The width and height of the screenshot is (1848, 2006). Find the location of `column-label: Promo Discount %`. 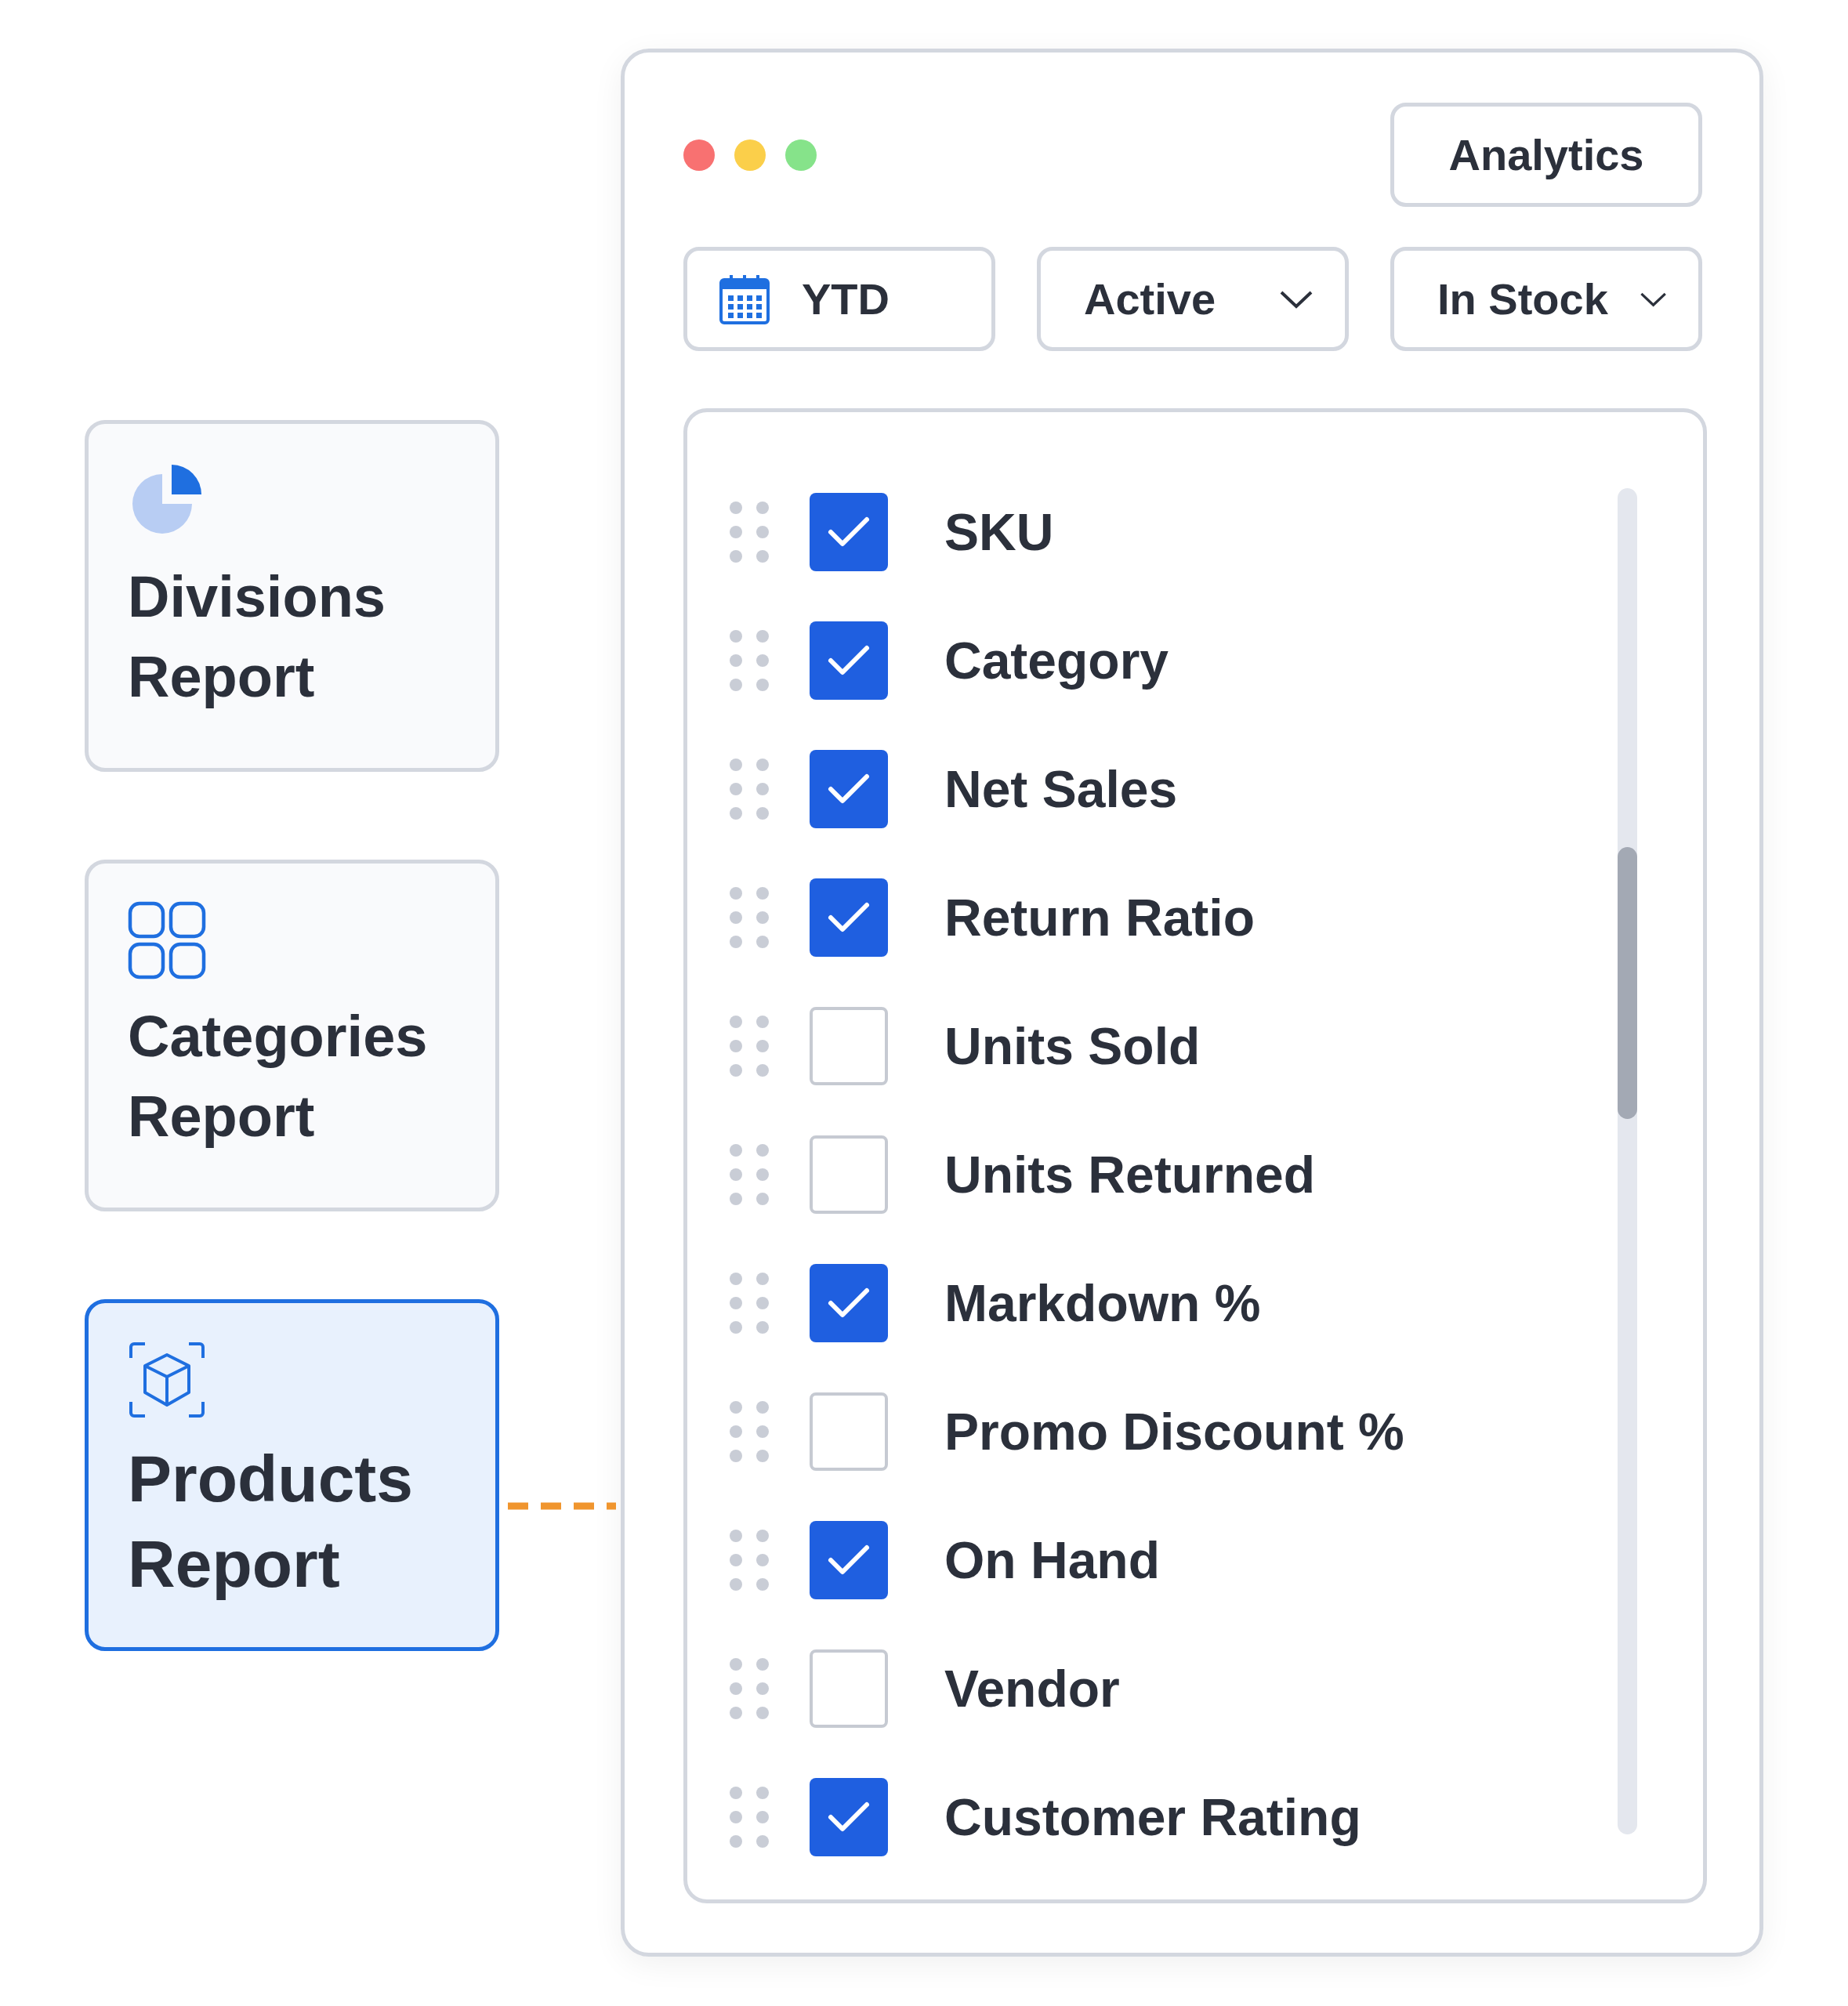

column-label: Promo Discount % is located at coordinates (1174, 1431).